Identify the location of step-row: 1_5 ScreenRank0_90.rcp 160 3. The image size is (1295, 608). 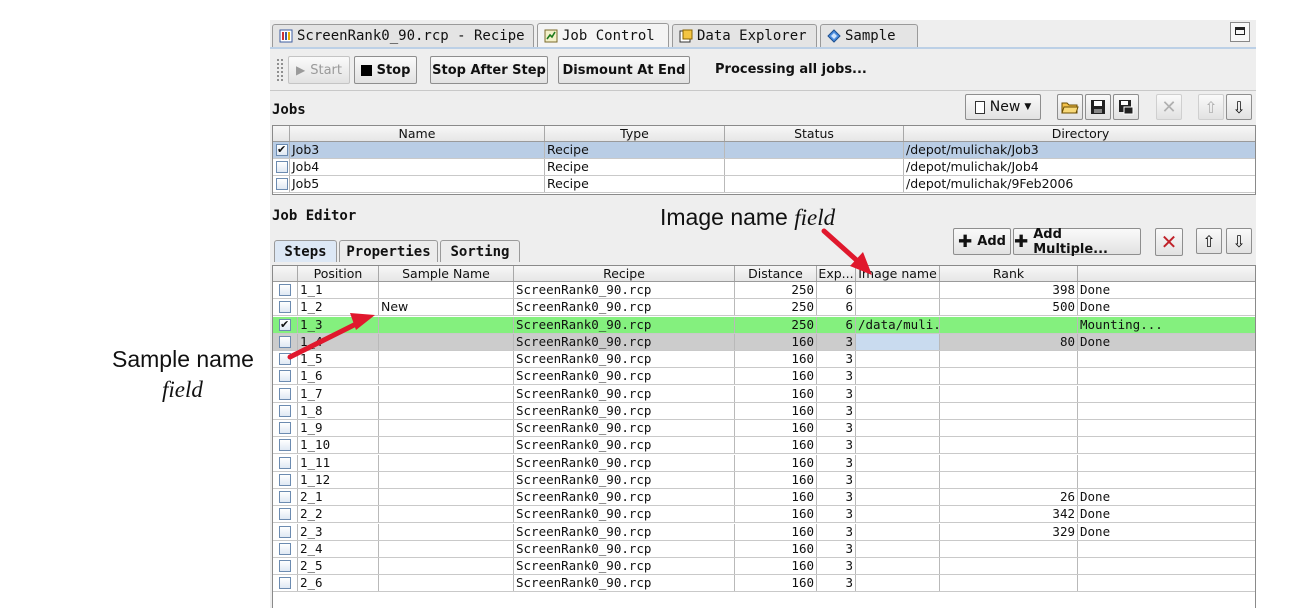
(764, 359).